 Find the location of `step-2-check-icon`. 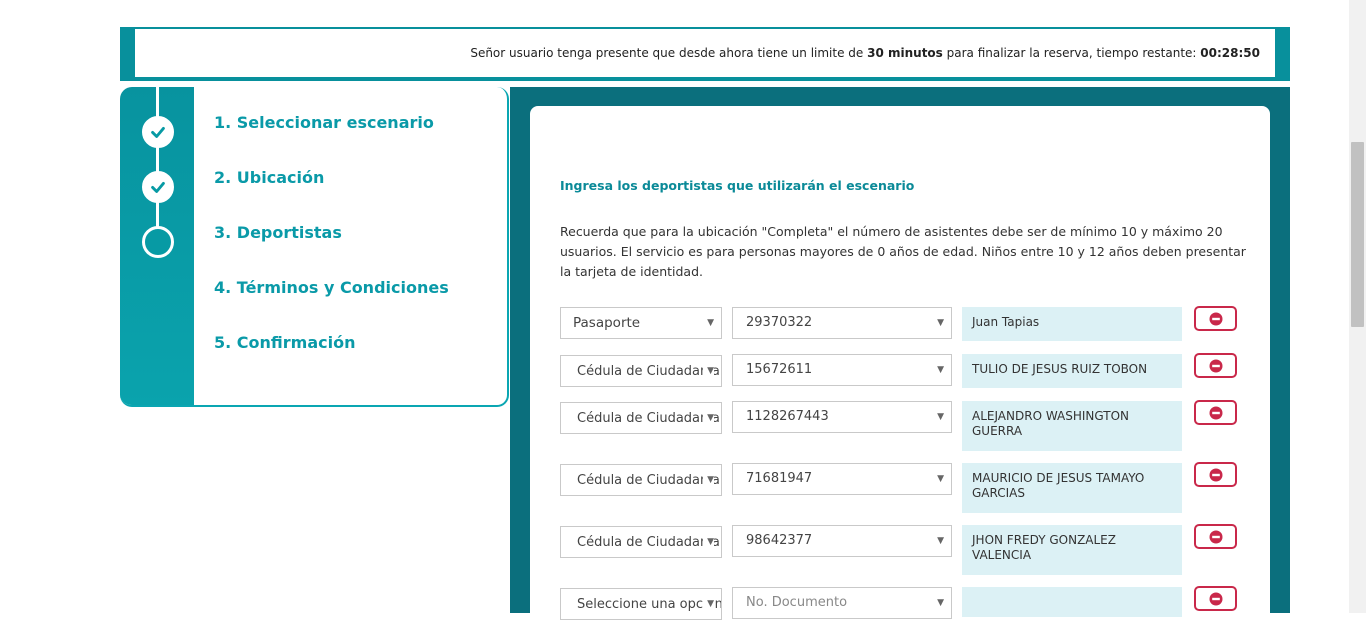

step-2-check-icon is located at coordinates (158, 187).